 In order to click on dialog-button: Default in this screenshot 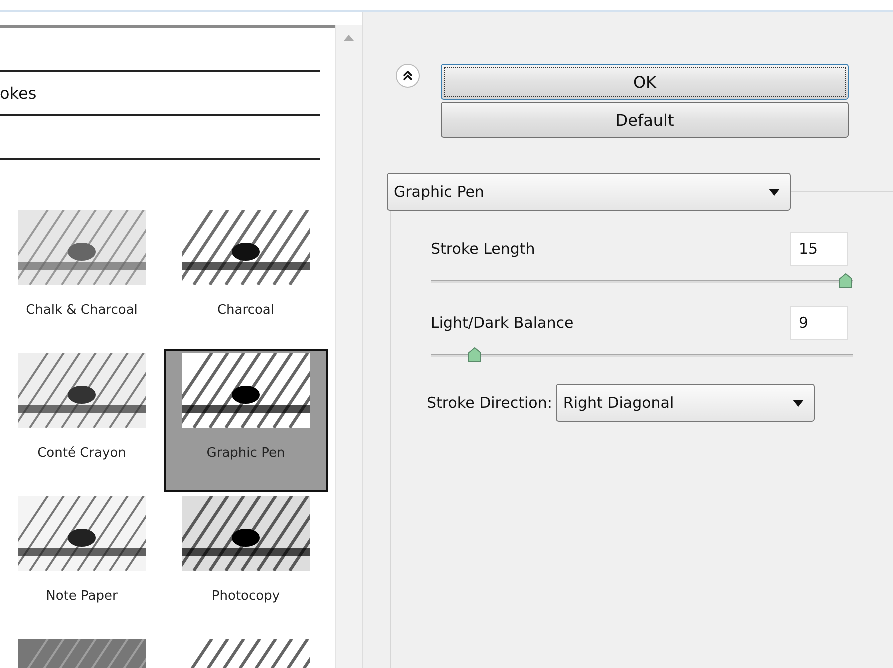, I will do `click(645, 120)`.